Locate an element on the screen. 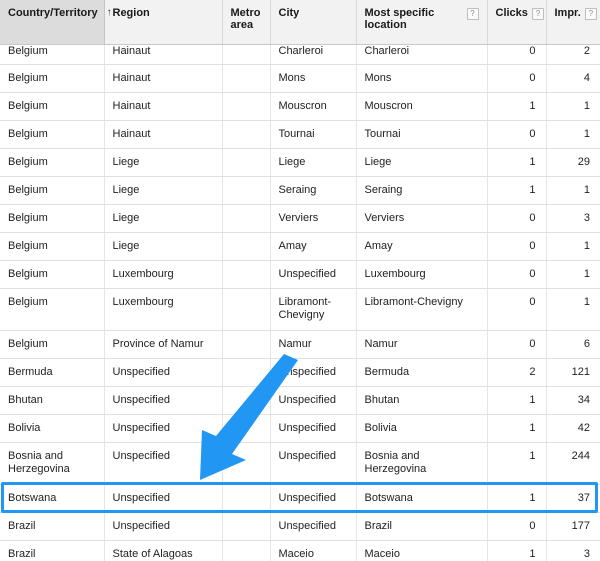  cell-region: Luxembourg is located at coordinates (163, 274).